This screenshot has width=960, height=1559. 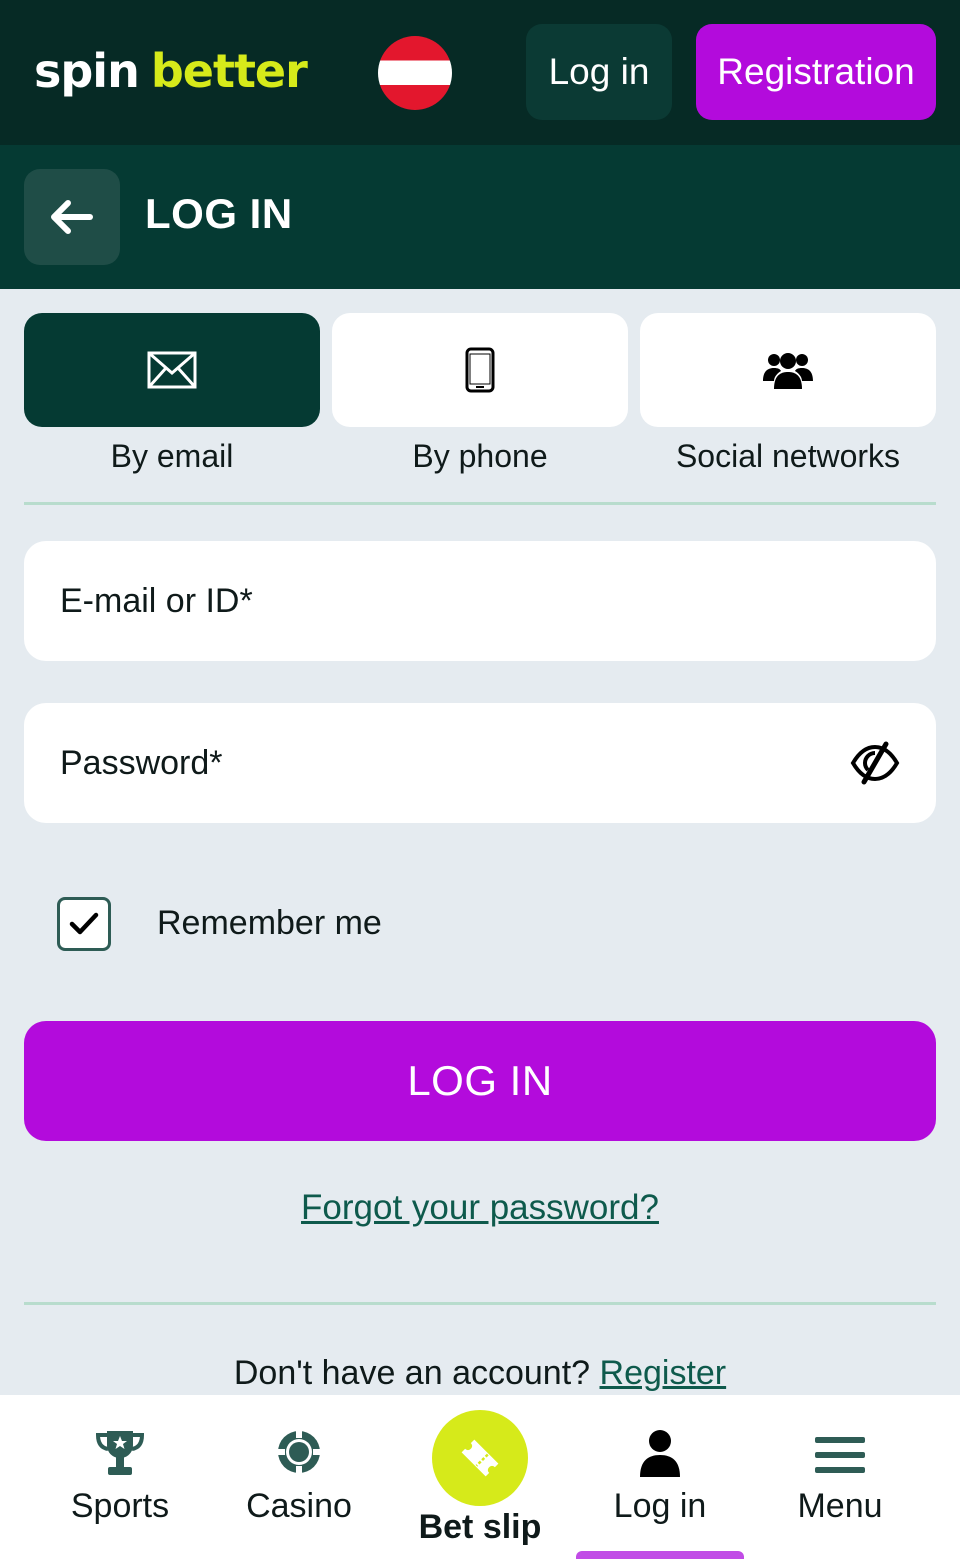 I want to click on nav-item-bet-slip, so click(x=480, y=1458).